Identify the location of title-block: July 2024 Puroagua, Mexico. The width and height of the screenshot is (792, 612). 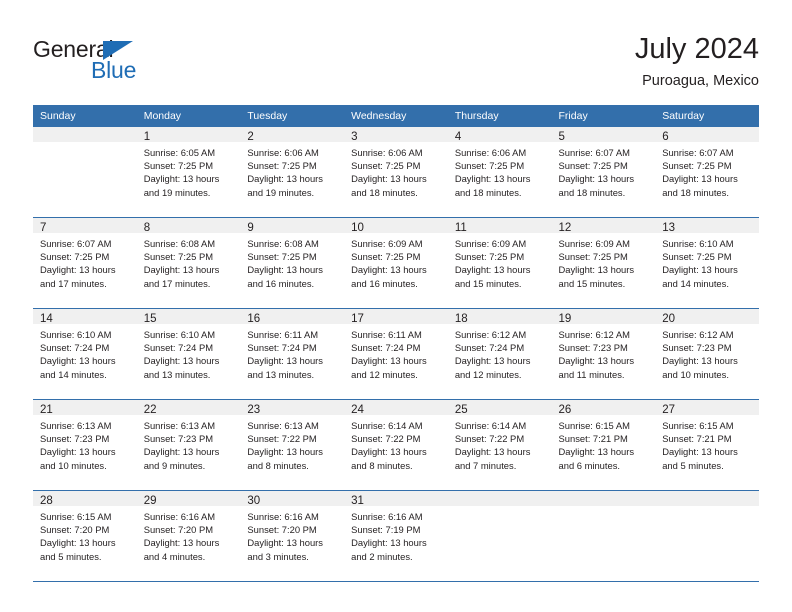
(697, 61).